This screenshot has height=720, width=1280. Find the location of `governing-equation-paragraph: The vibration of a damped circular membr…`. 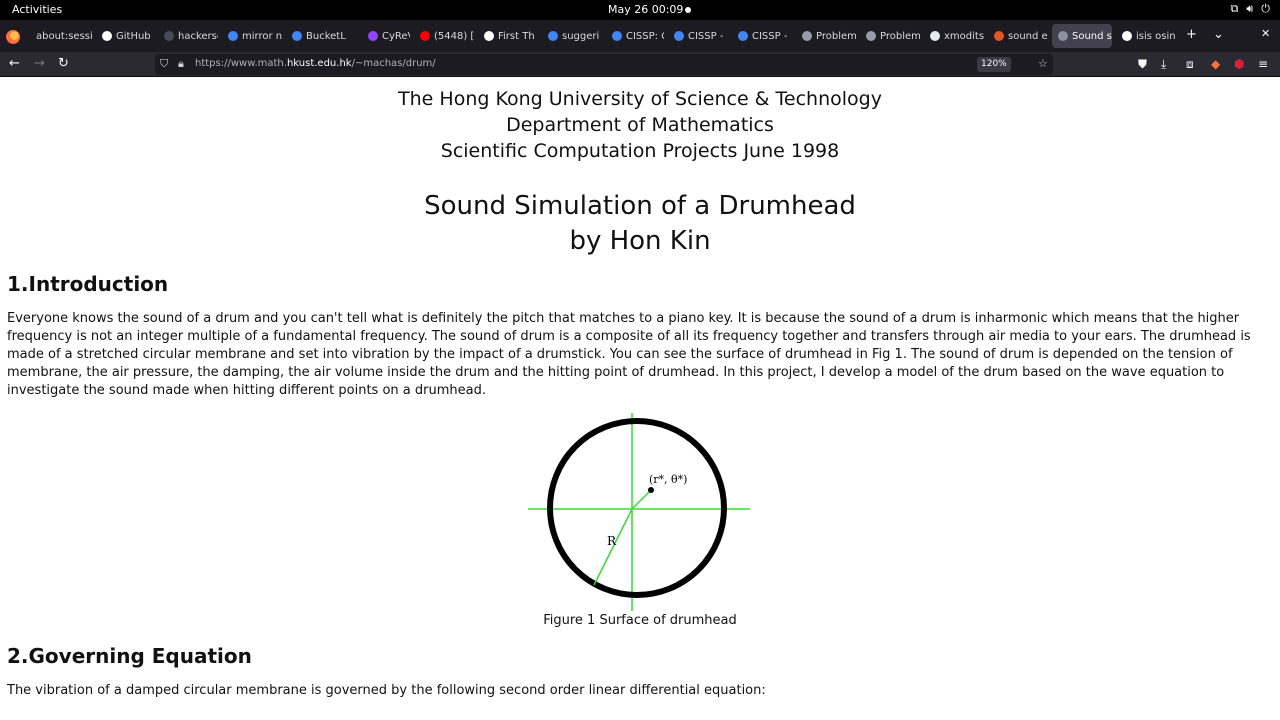

governing-equation-paragraph: The vibration of a damped circular membr… is located at coordinates (386, 690).